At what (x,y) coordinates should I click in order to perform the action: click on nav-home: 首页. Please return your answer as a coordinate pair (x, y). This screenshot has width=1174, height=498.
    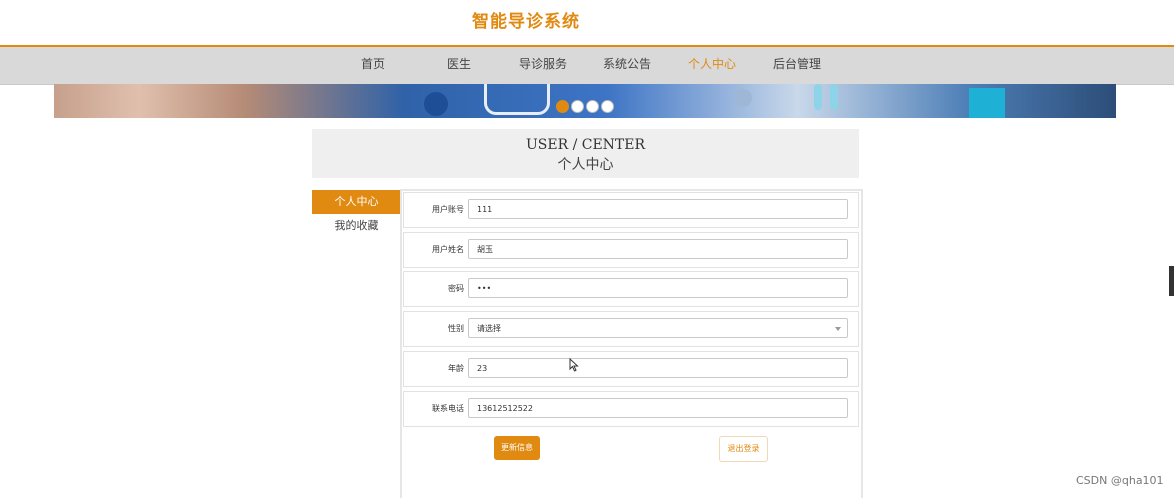
    Looking at the image, I should click on (373, 65).